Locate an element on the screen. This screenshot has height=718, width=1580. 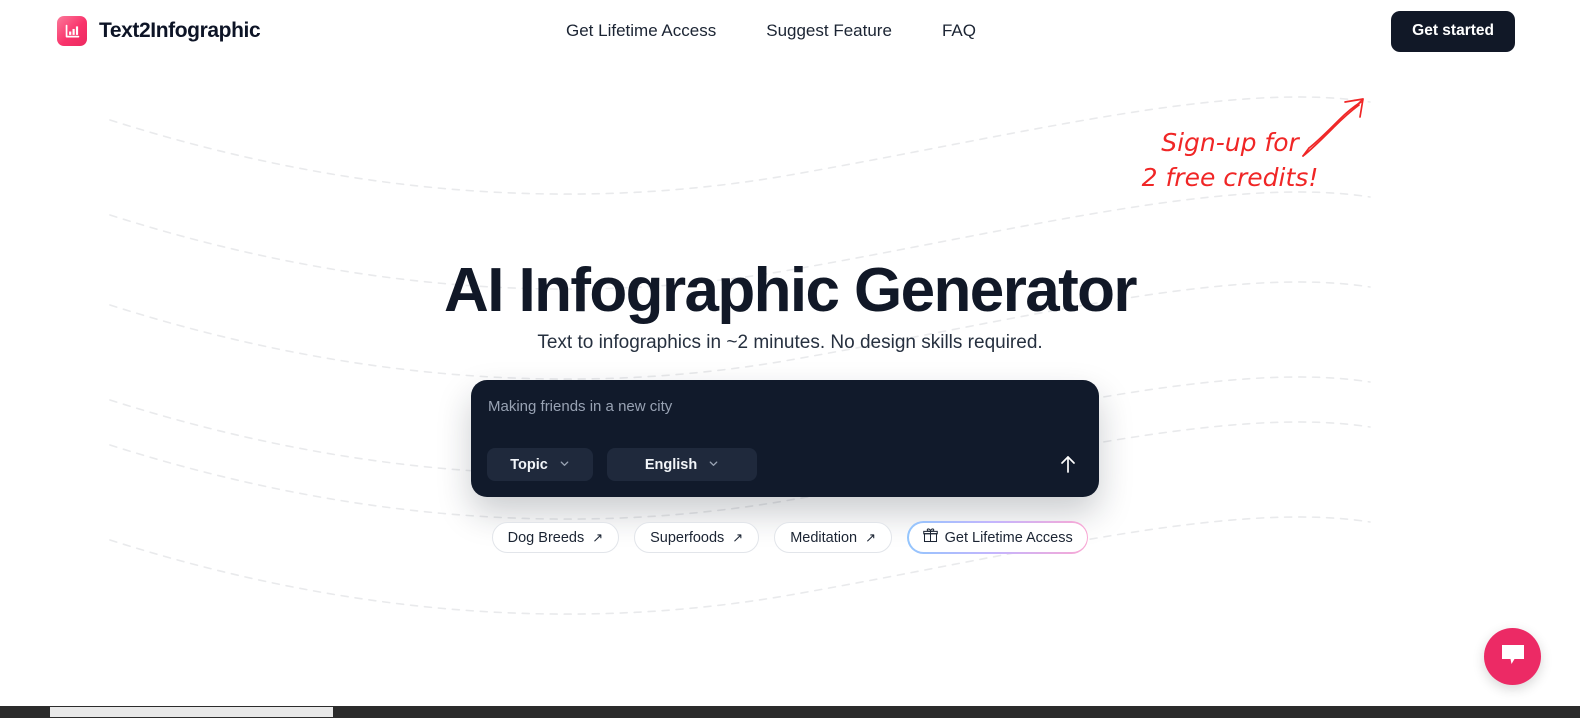
gift-icon is located at coordinates (930, 537).